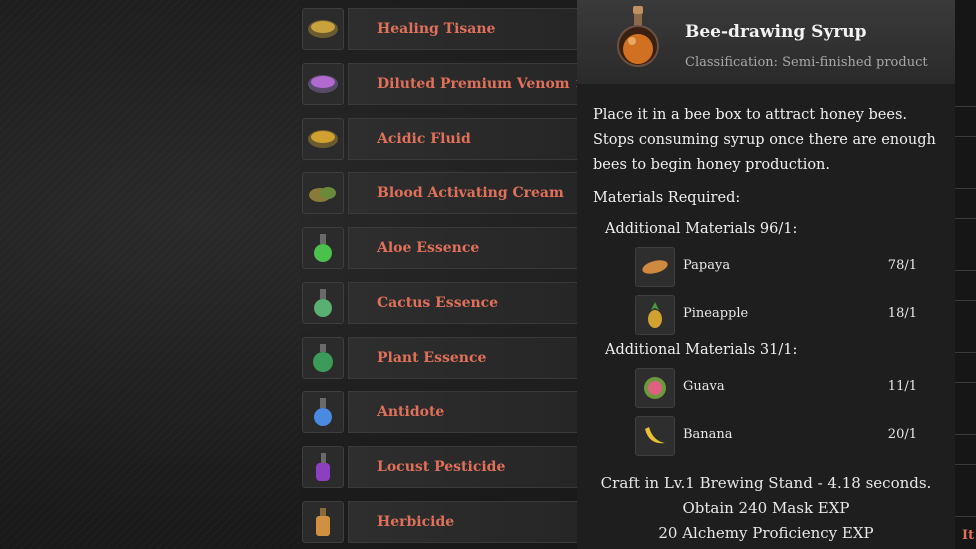 The image size is (976, 549). Describe the element at coordinates (323, 303) in the screenshot. I see `cactus-flask-icon` at that location.